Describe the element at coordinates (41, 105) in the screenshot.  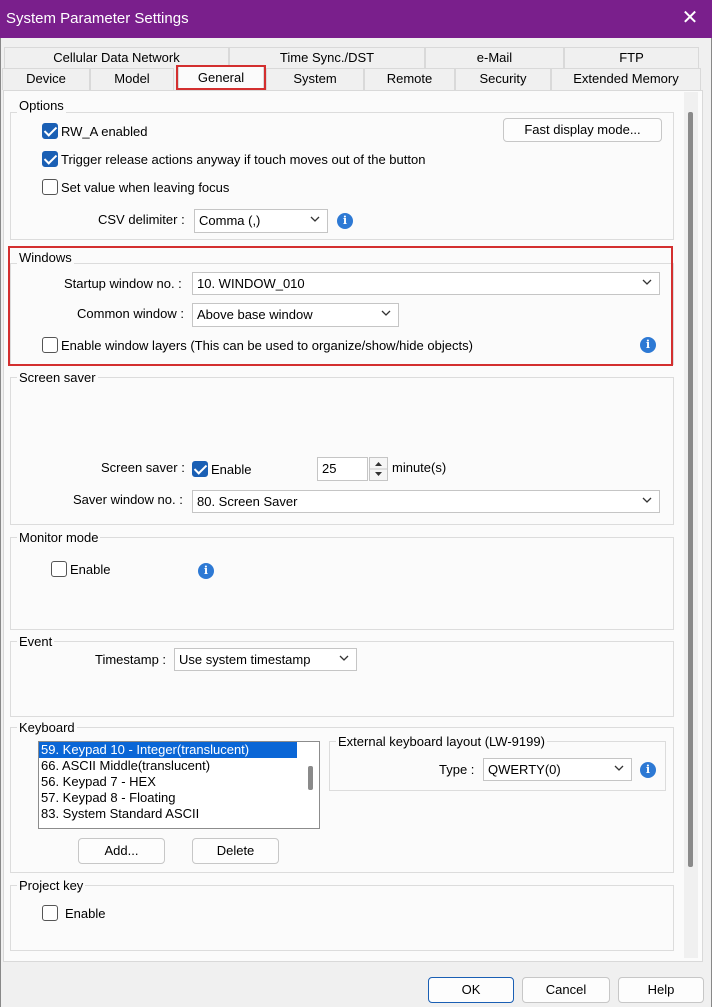
I see `options-group-label: Options` at that location.